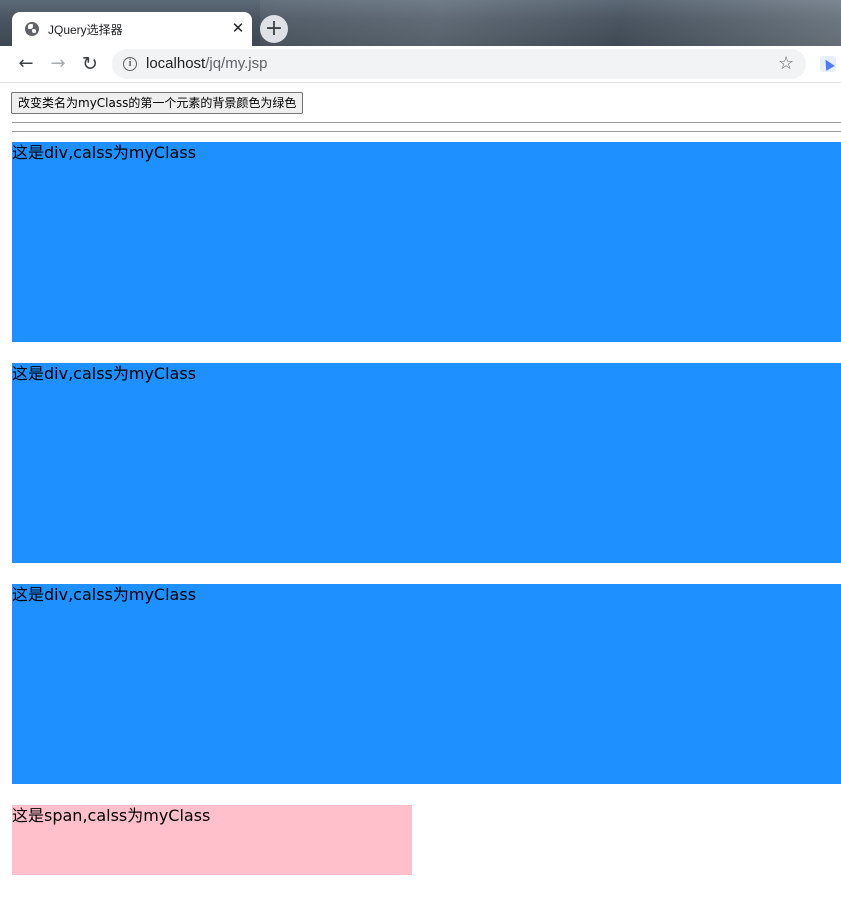  What do you see at coordinates (459, 64) in the screenshot?
I see `address-bar: i localhost/jq/my.jsp ☆` at bounding box center [459, 64].